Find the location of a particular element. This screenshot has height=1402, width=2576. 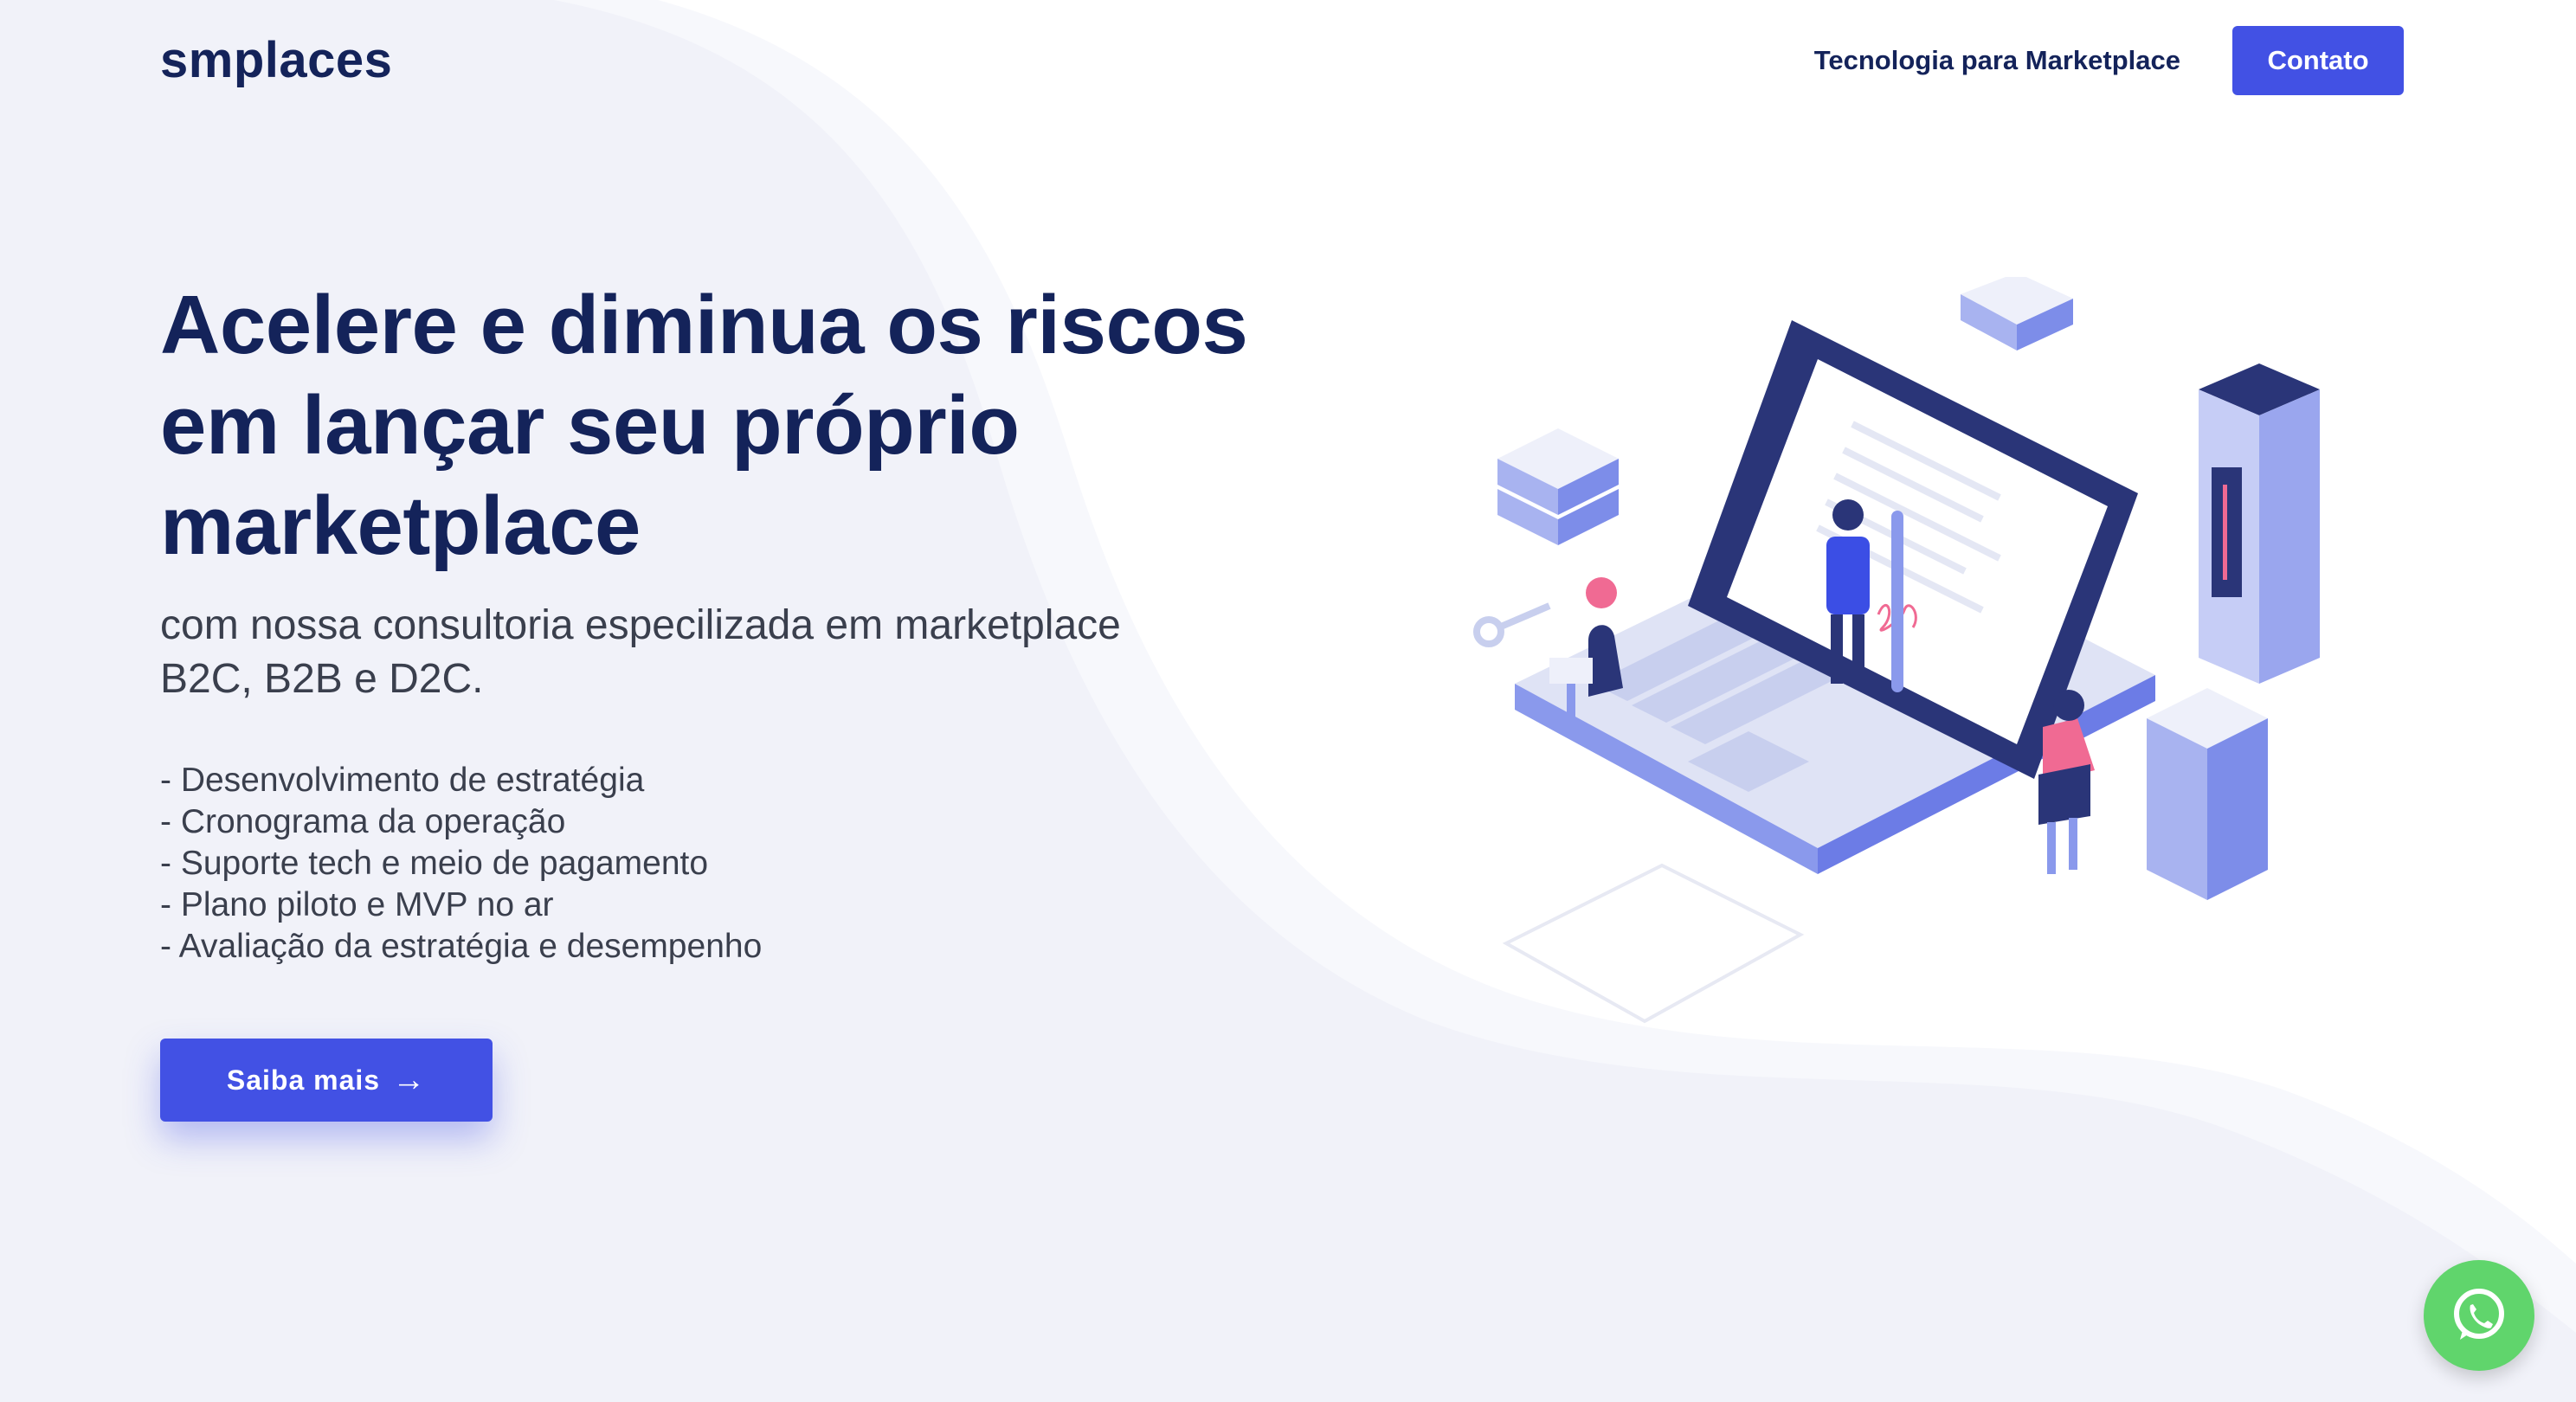

brand-logo: smplaces is located at coordinates (276, 60).